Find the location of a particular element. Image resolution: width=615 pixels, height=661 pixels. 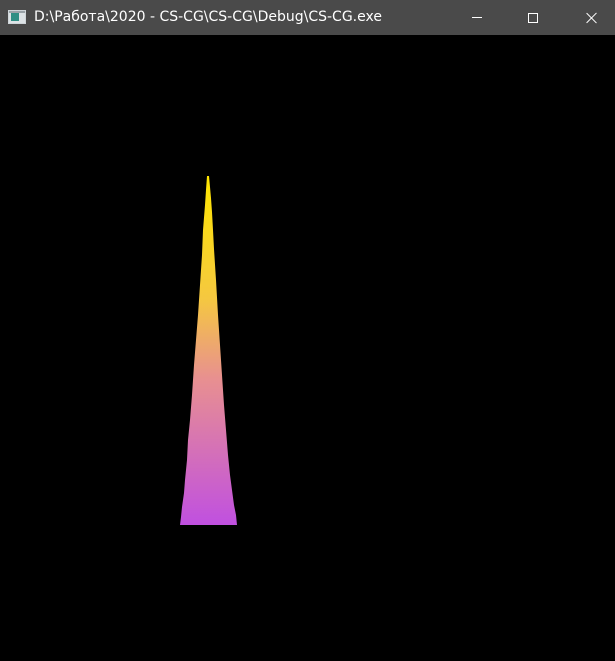

cone-side-shading is located at coordinates (208, 350).